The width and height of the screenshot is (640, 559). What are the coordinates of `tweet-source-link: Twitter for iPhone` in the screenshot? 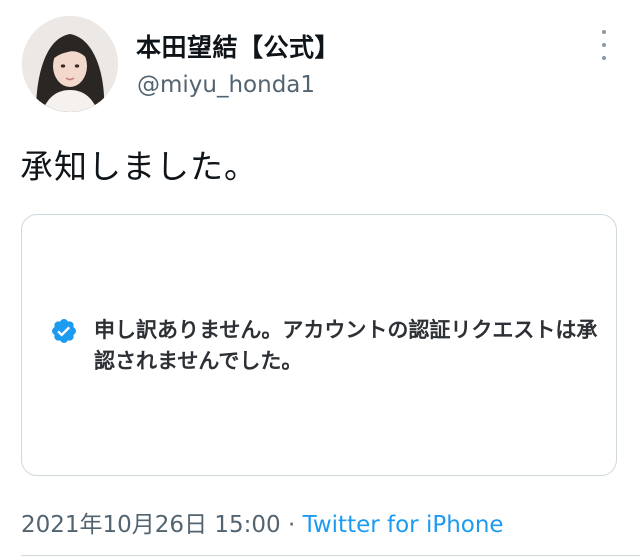 It's located at (403, 525).